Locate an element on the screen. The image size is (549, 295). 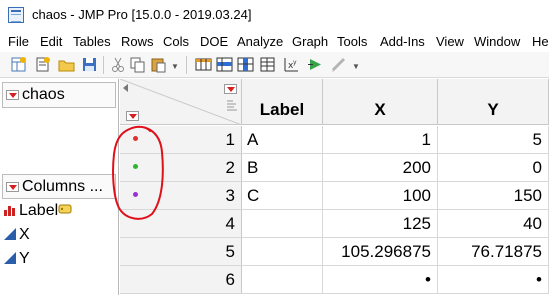
menu-rows: Rows is located at coordinates (137, 41).